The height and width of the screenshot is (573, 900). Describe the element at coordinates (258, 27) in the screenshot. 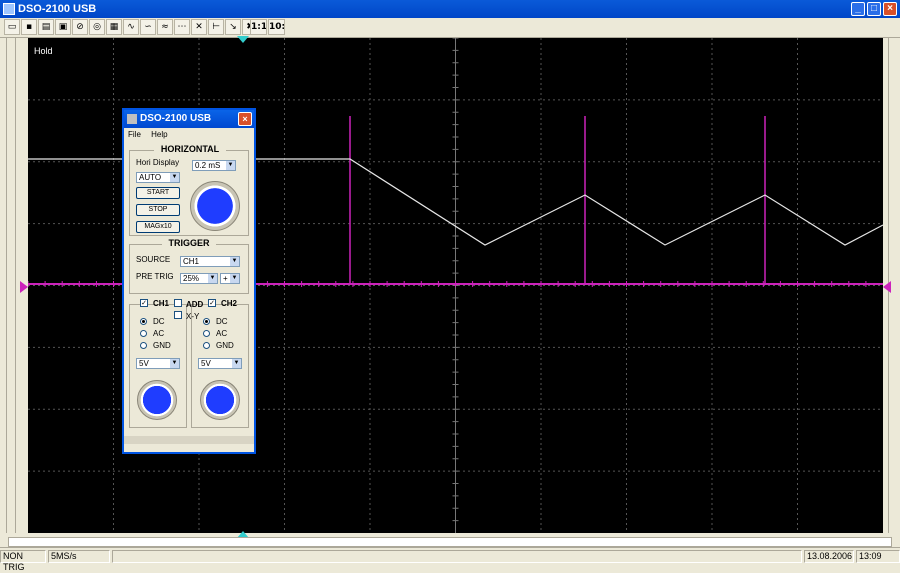

I see `ratio-1-1-button: 1:1` at that location.